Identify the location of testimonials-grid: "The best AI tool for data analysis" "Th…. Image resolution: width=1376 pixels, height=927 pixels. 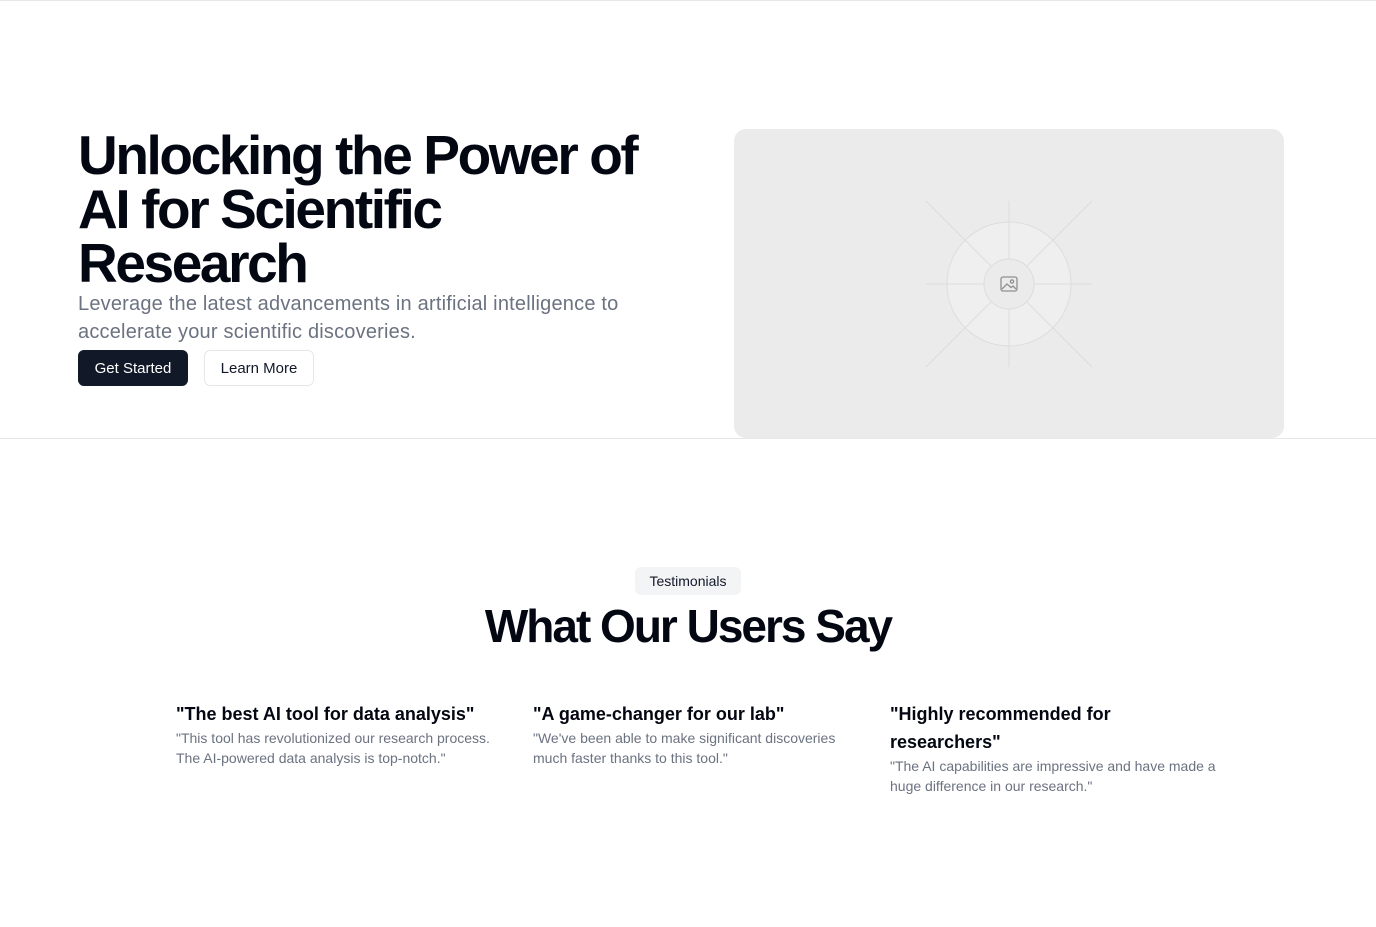
(696, 748).